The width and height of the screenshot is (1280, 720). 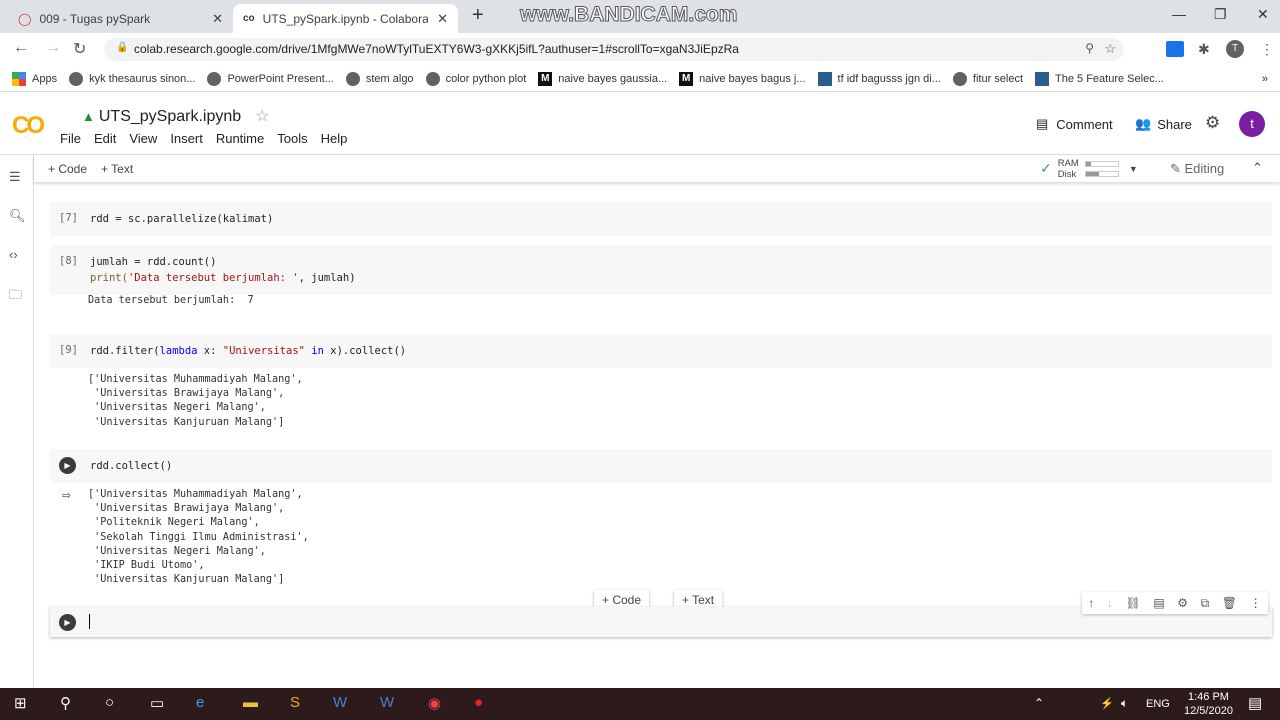 I want to click on bandicam-icon: ●, so click(x=478, y=702).